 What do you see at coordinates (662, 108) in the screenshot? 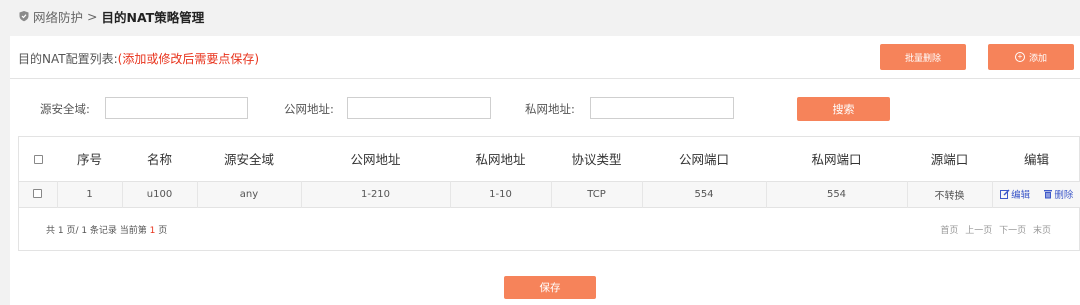
I see `private-addr-input` at bounding box center [662, 108].